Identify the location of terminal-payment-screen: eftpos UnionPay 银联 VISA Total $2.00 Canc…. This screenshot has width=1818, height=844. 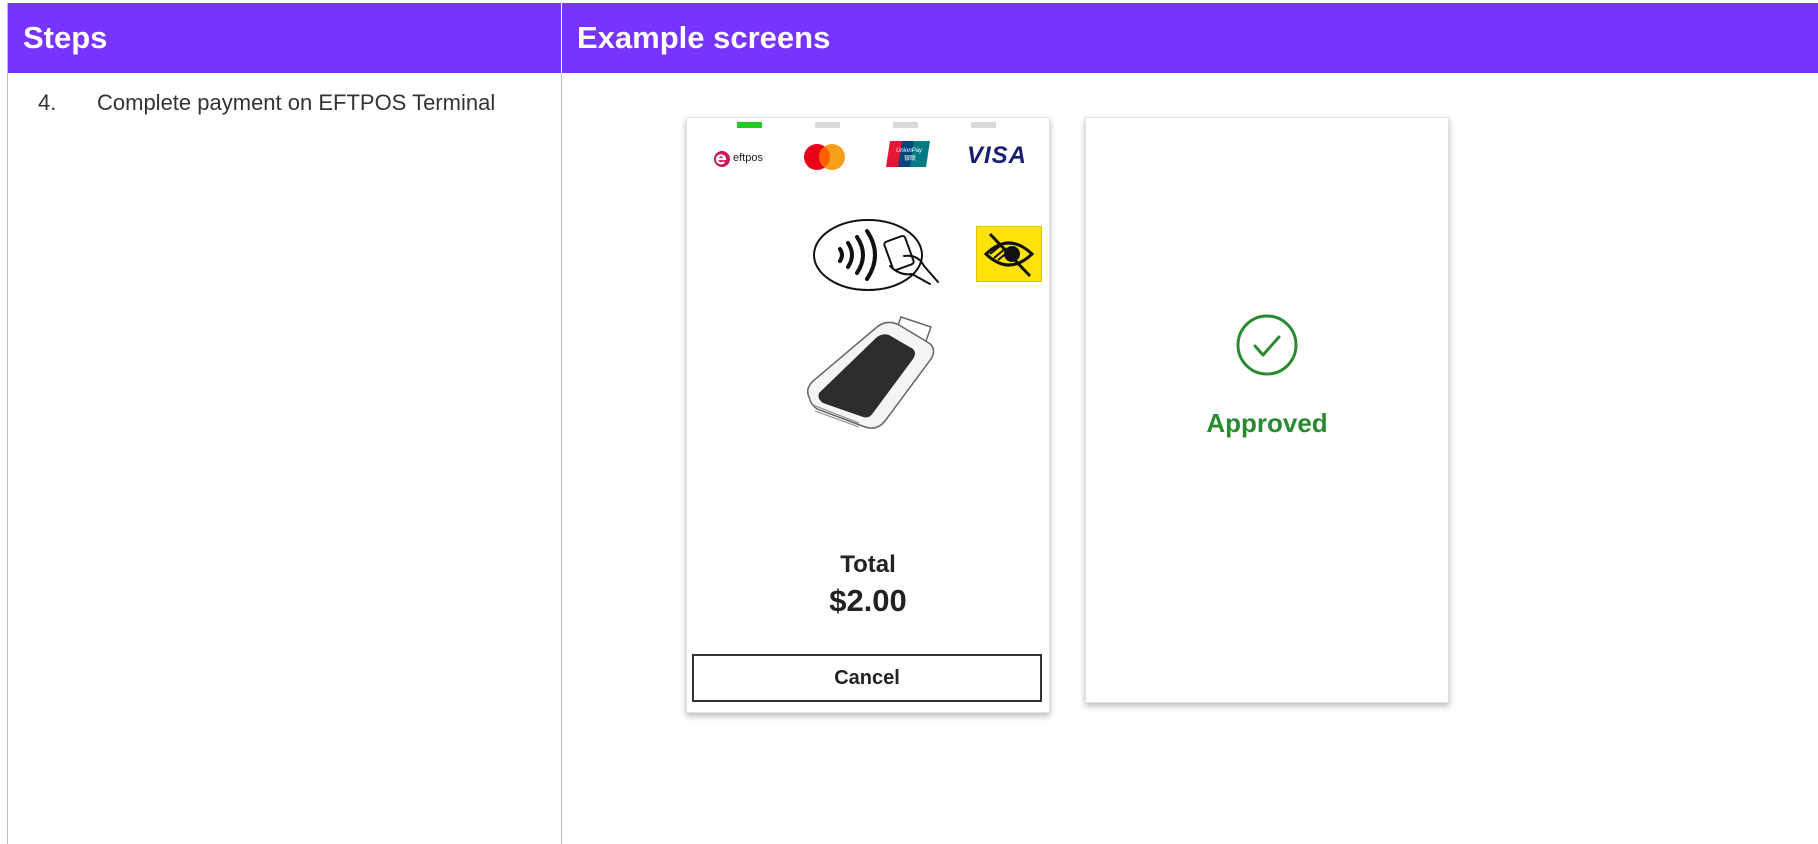
(868, 415).